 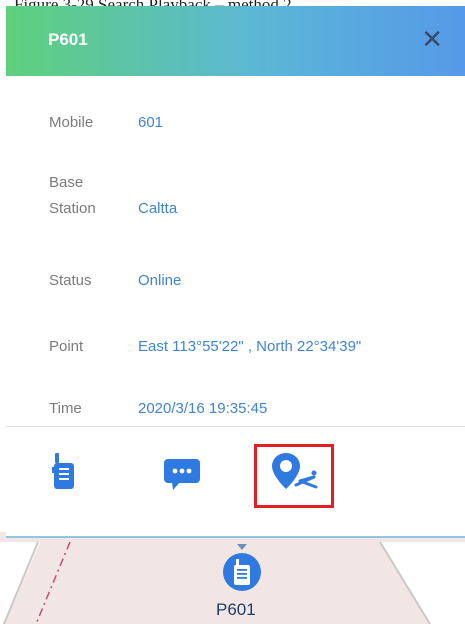 I want to click on time-value: 2020/3/16 19:35:45, so click(x=203, y=408).